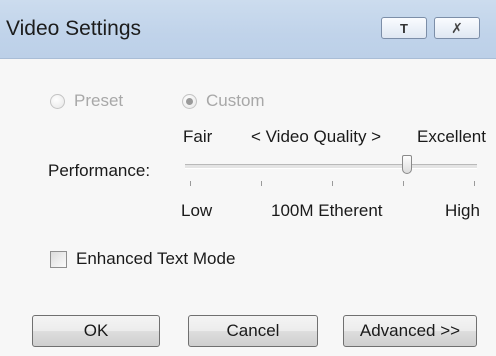  I want to click on enhanced-text-mode-checkbox, so click(58, 259).